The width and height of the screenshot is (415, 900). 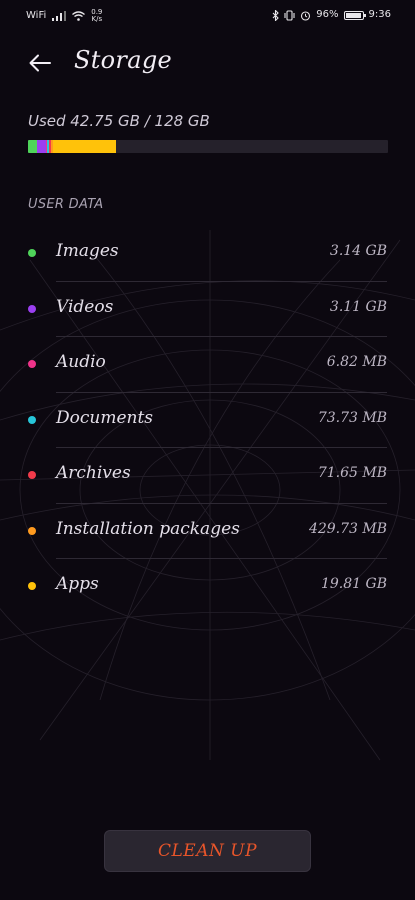 I want to click on bluetooth-icon, so click(x=276, y=15).